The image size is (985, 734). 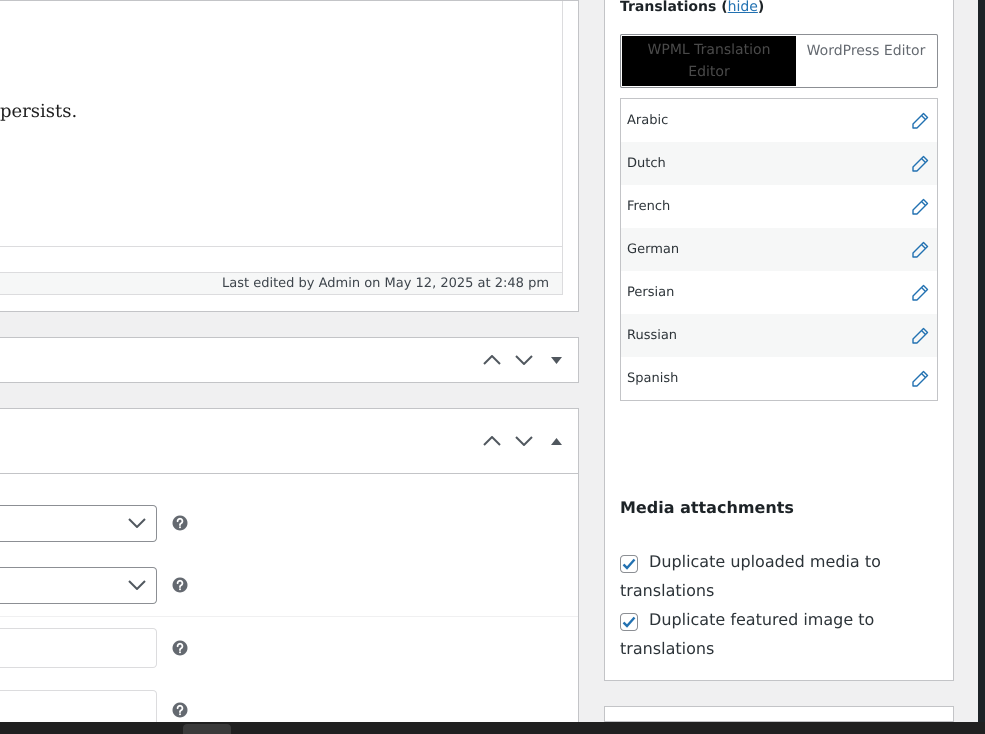 I want to click on checkbox-label: Duplicate featured image to translations, so click(x=779, y=634).